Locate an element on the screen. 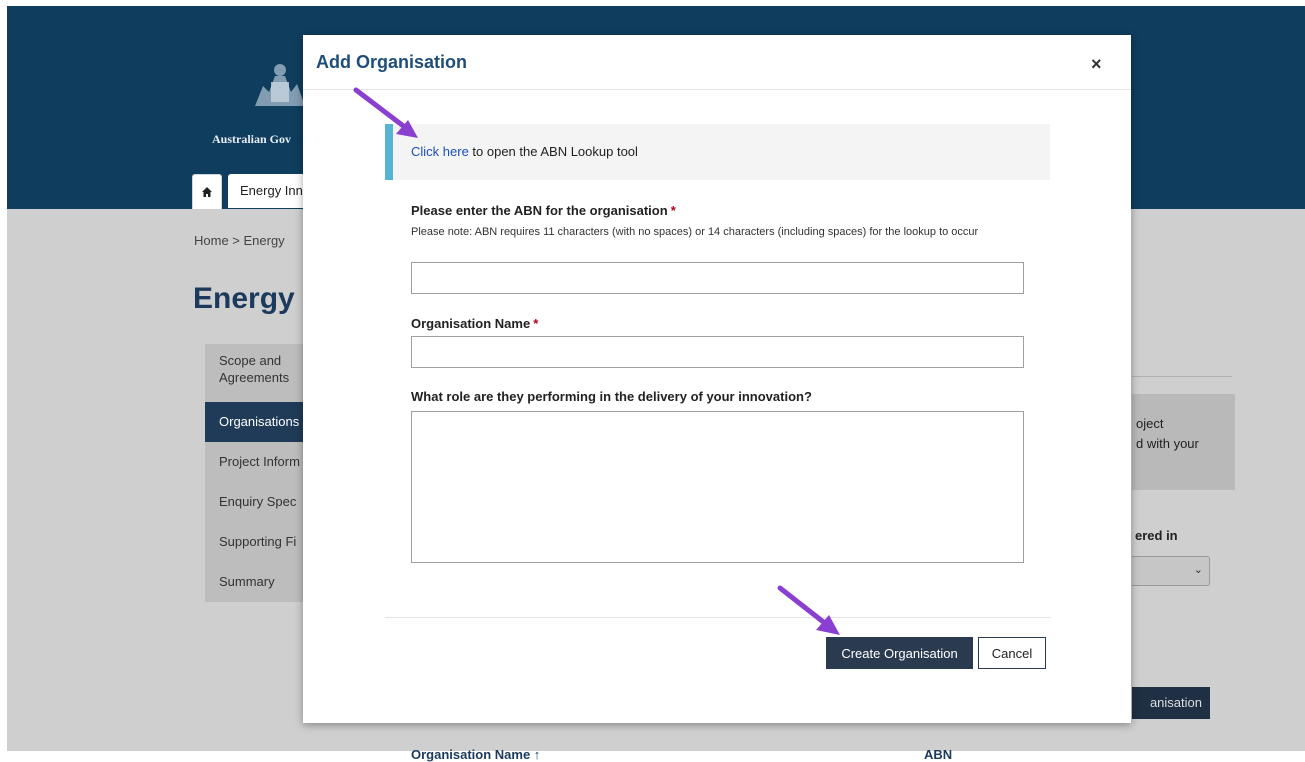 The image size is (1305, 762). create-organisation-button: Create Organisation is located at coordinates (899, 653).